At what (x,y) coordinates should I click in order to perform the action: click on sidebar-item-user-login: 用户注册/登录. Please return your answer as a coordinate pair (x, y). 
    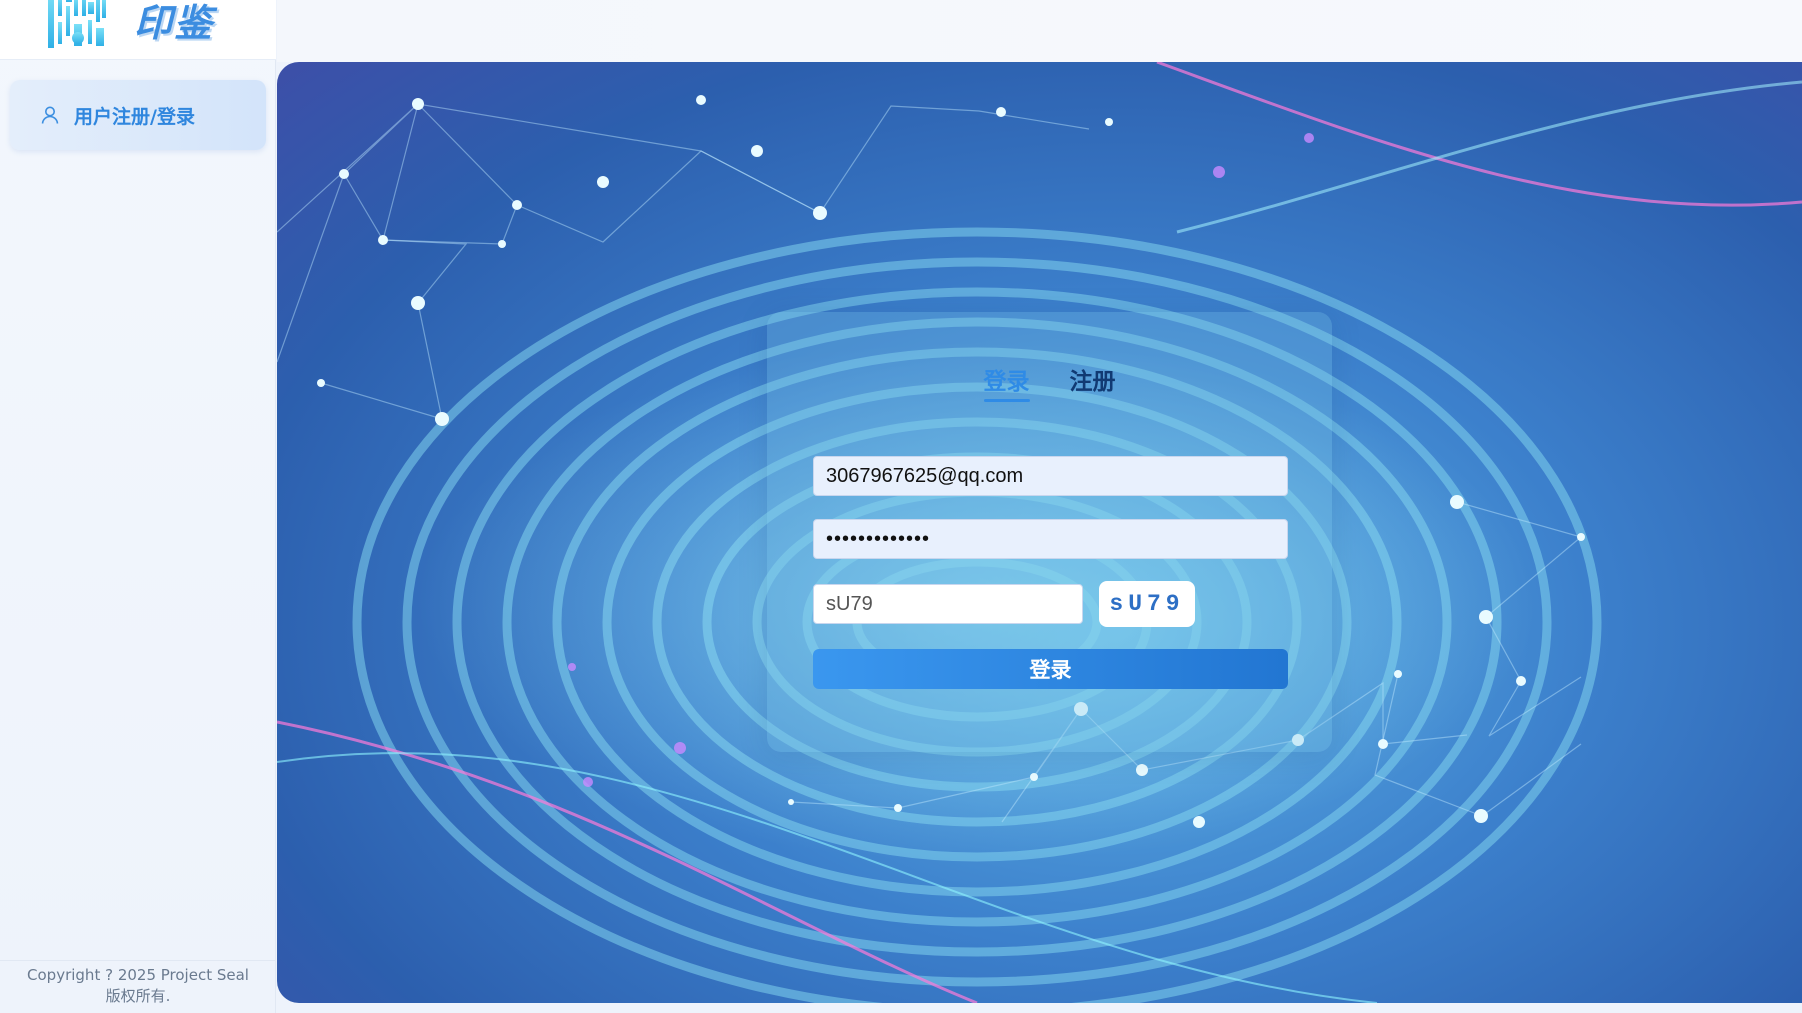
    Looking at the image, I should click on (138, 115).